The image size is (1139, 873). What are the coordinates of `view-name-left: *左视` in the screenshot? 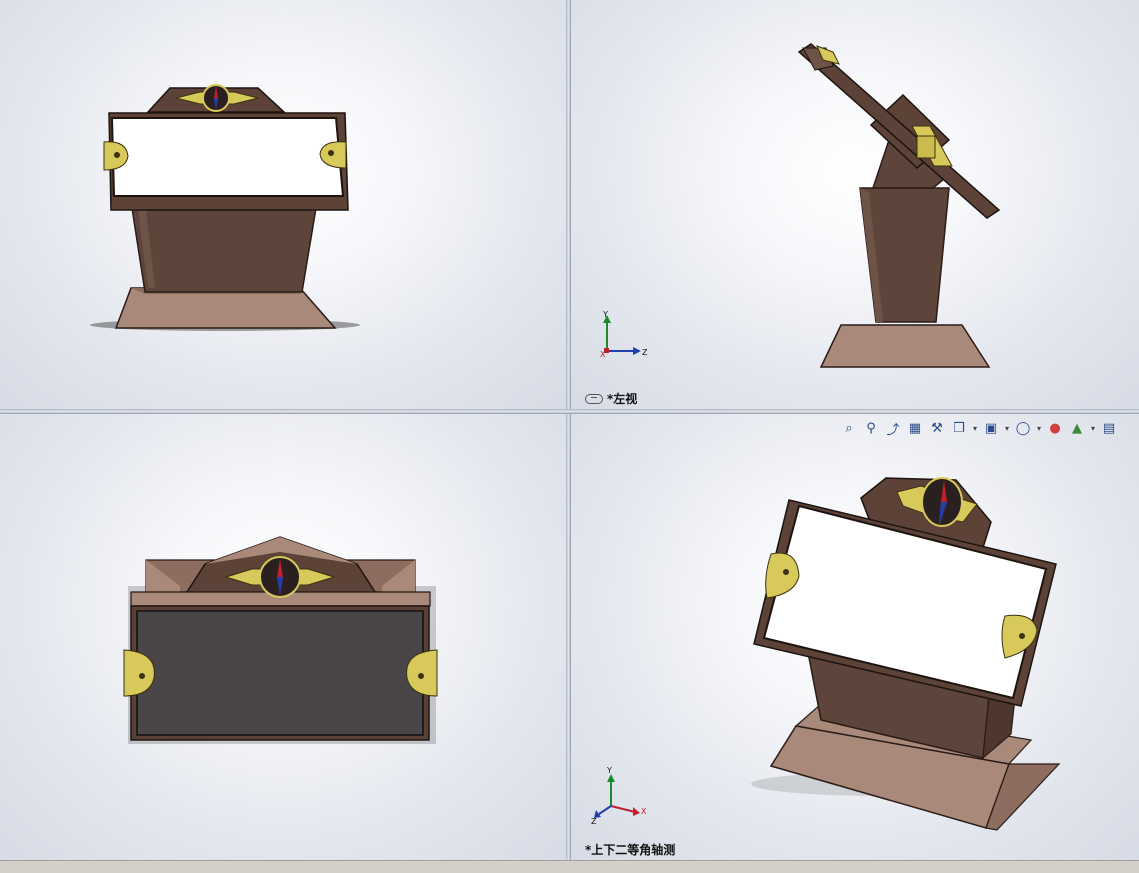 It's located at (611, 398).